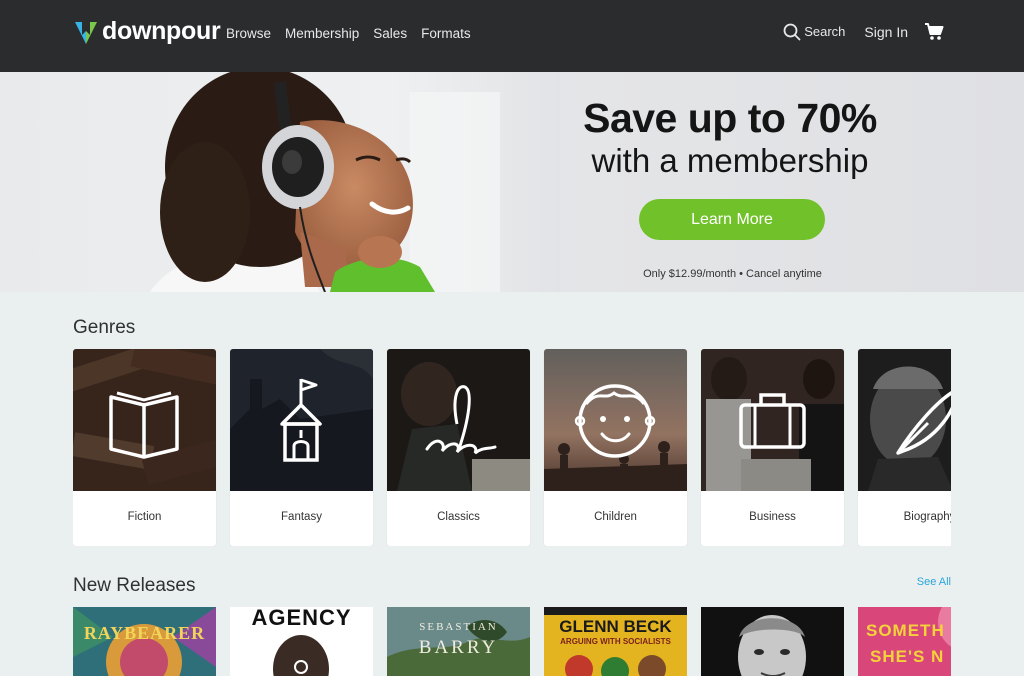  Describe the element at coordinates (144, 425) in the screenshot. I see `open-book-icon` at that location.